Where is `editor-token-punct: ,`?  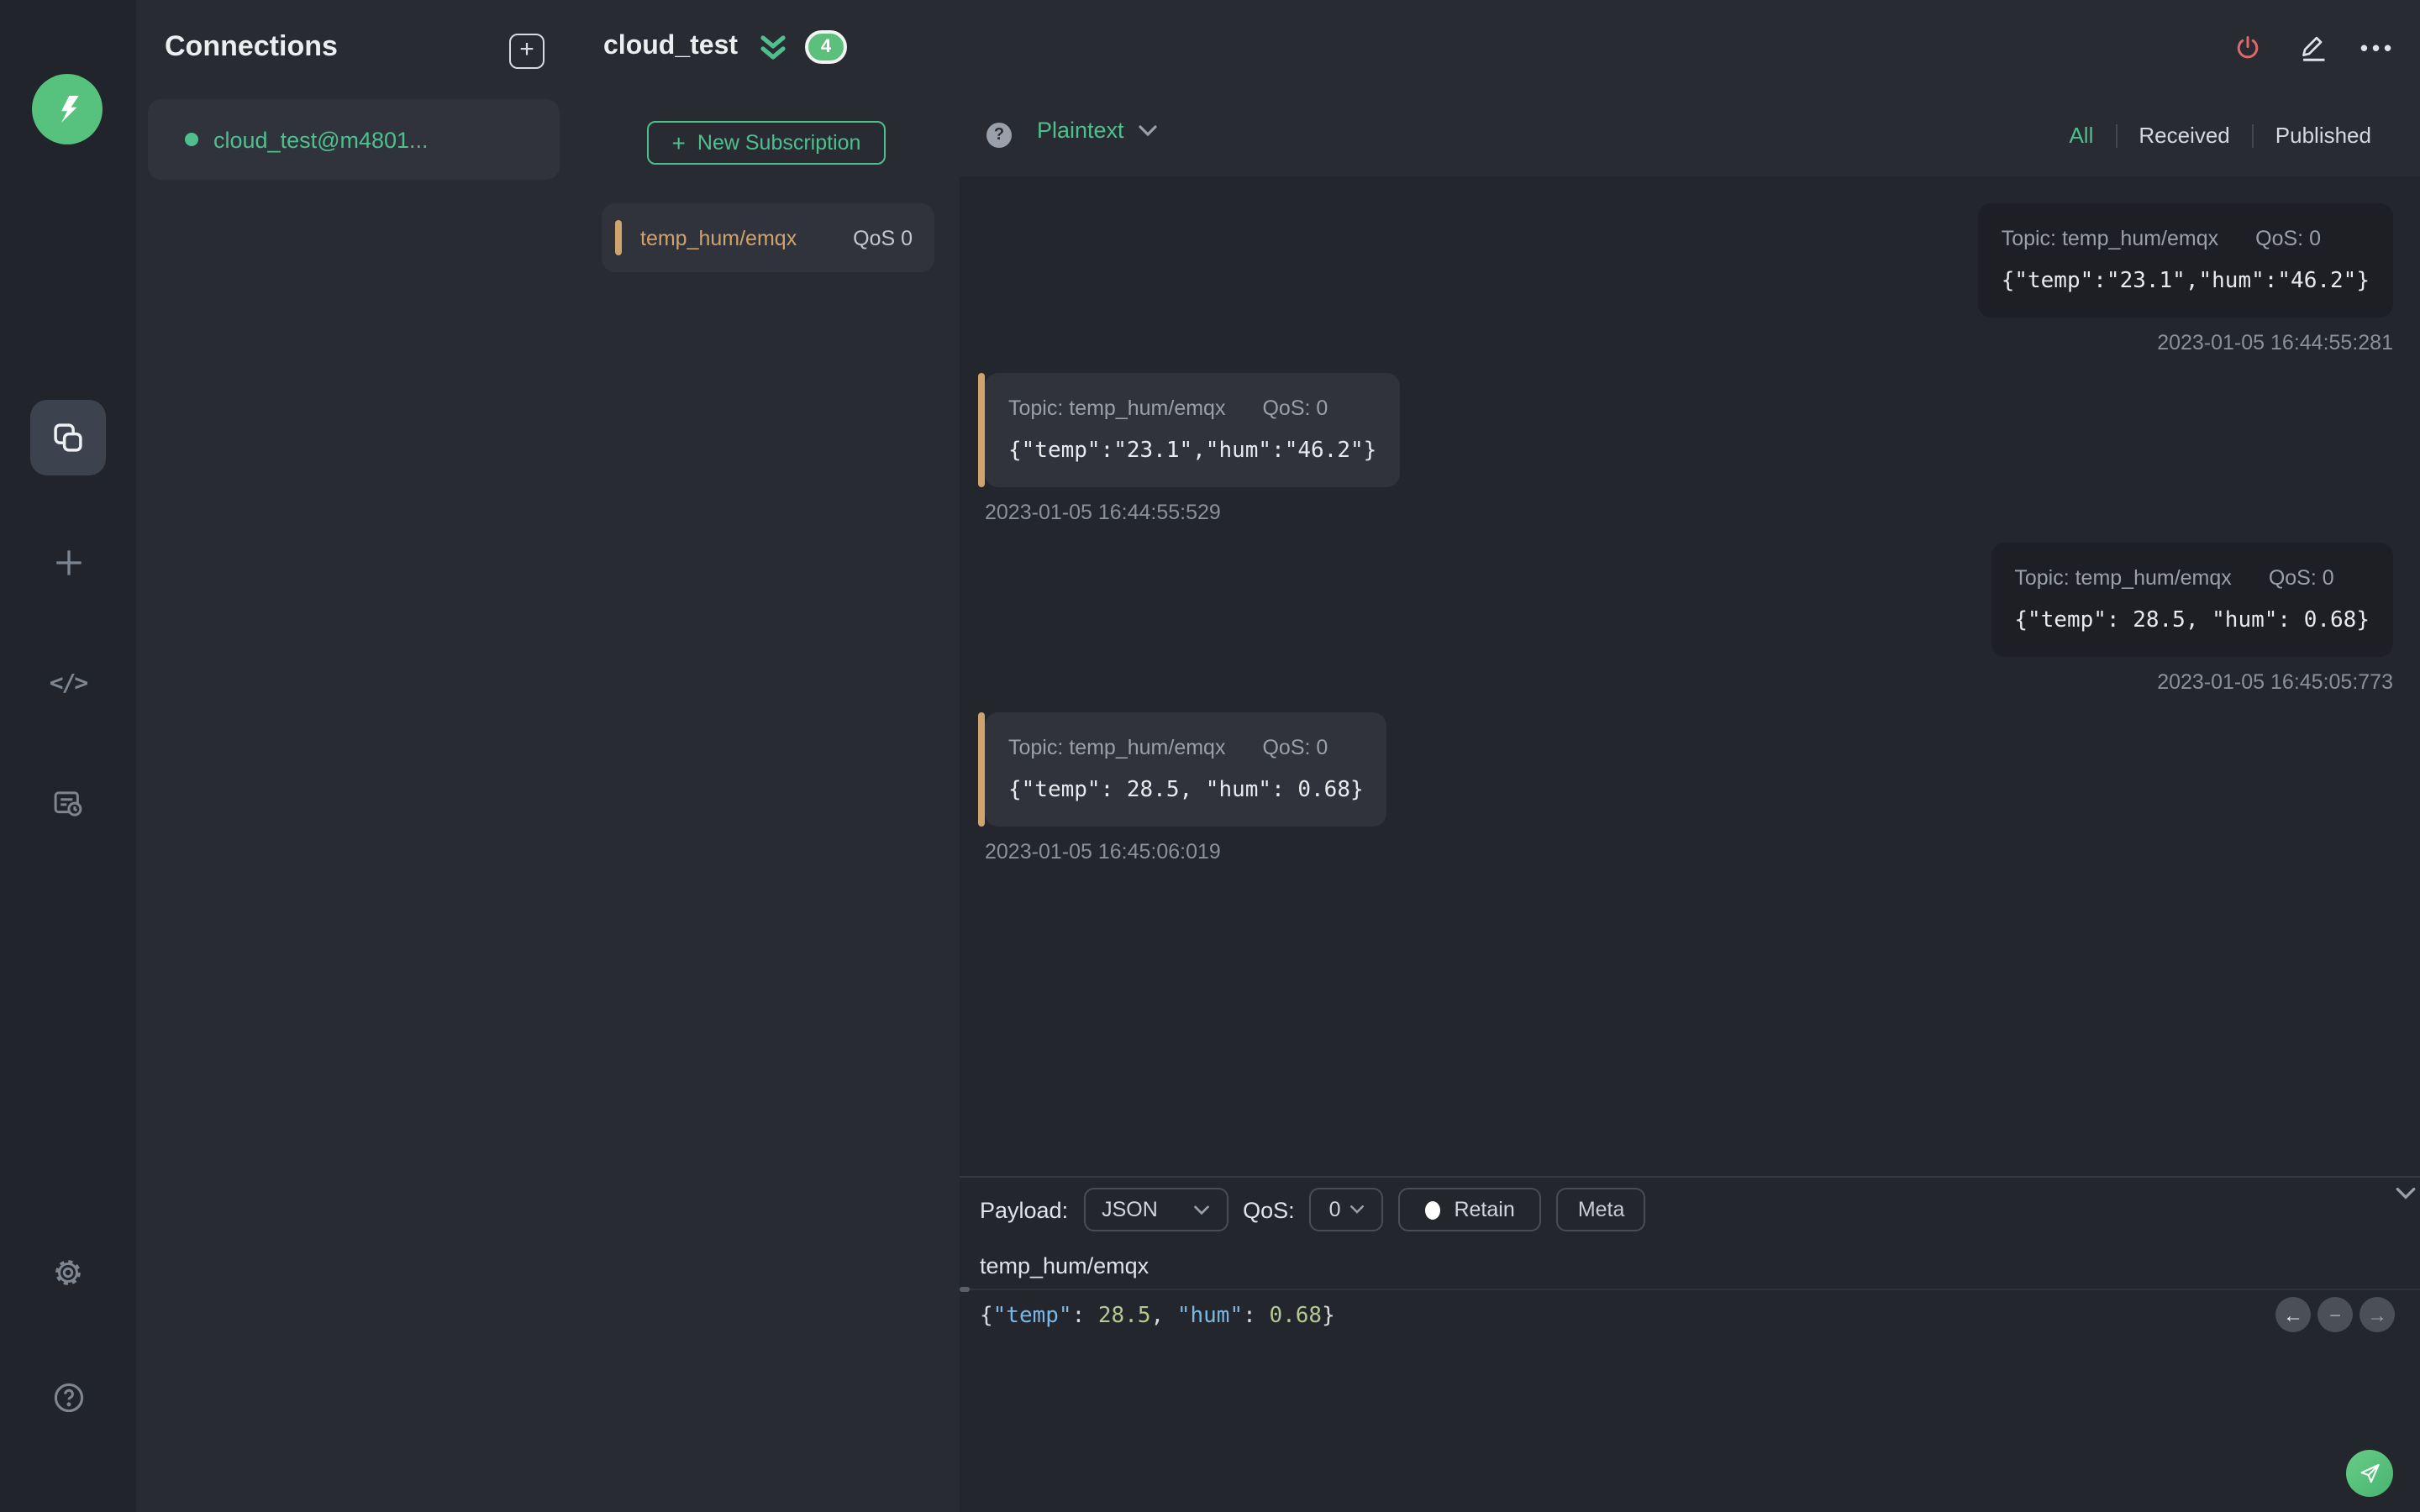
editor-token-punct: , is located at coordinates (1164, 1316).